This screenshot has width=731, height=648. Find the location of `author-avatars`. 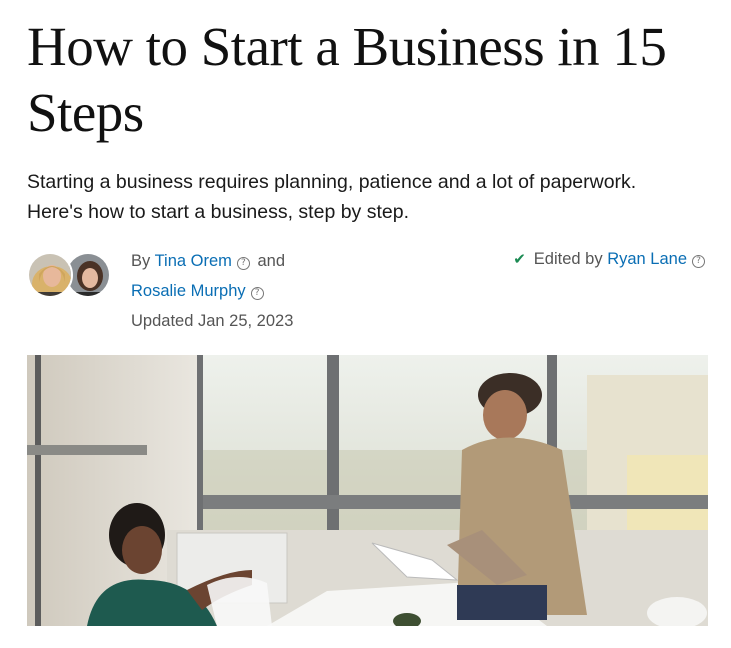

author-avatars is located at coordinates (72, 276).